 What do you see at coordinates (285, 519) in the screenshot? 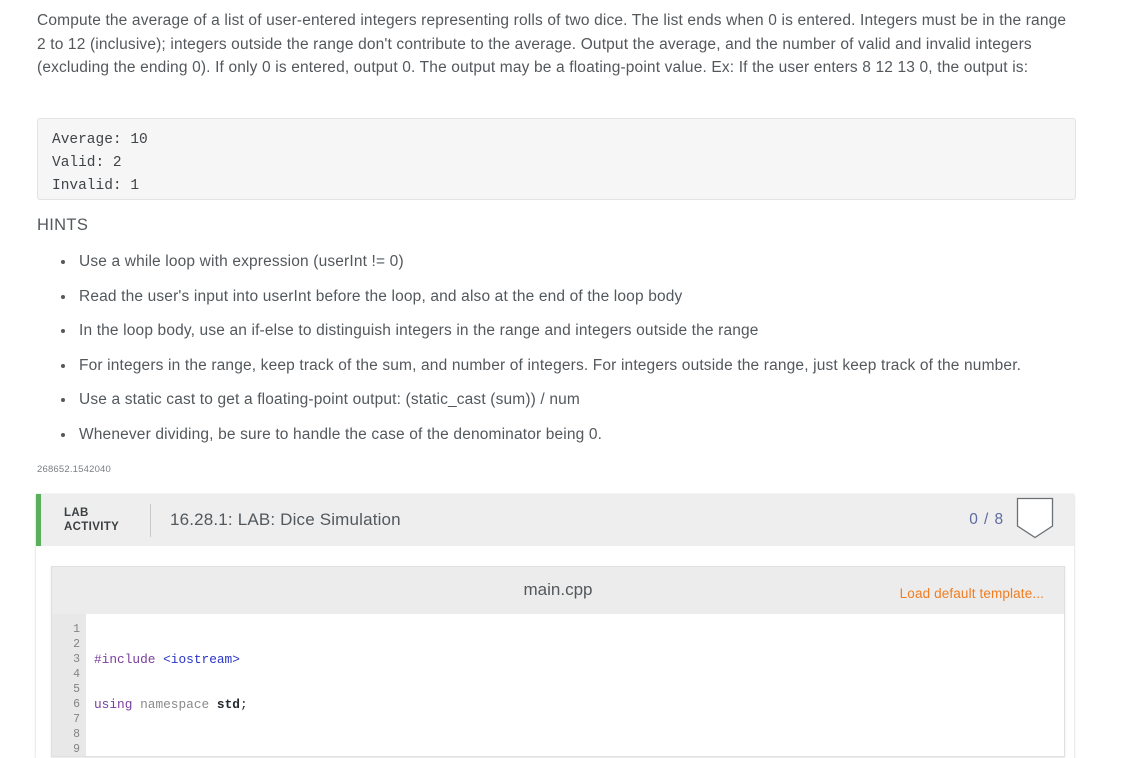
I see `lab-activity-title: 16.28.1: LAB: Dice Simulation` at bounding box center [285, 519].